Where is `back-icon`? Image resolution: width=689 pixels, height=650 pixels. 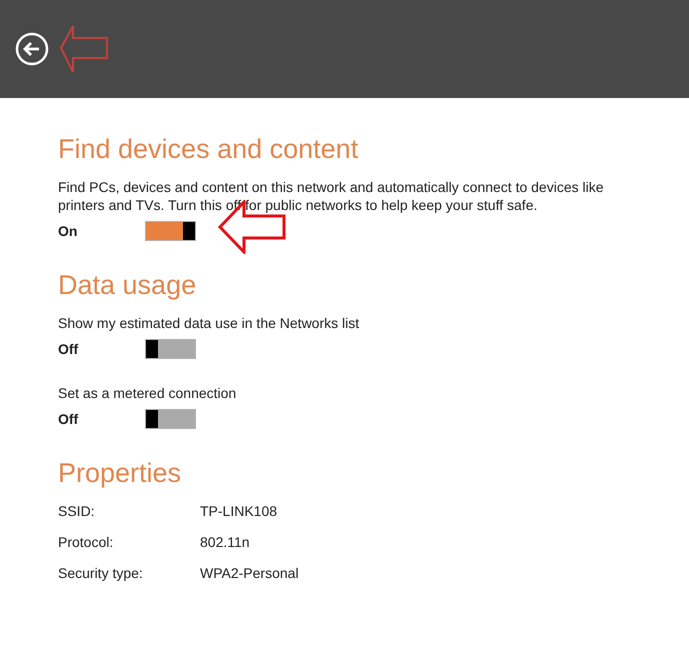 back-icon is located at coordinates (32, 49).